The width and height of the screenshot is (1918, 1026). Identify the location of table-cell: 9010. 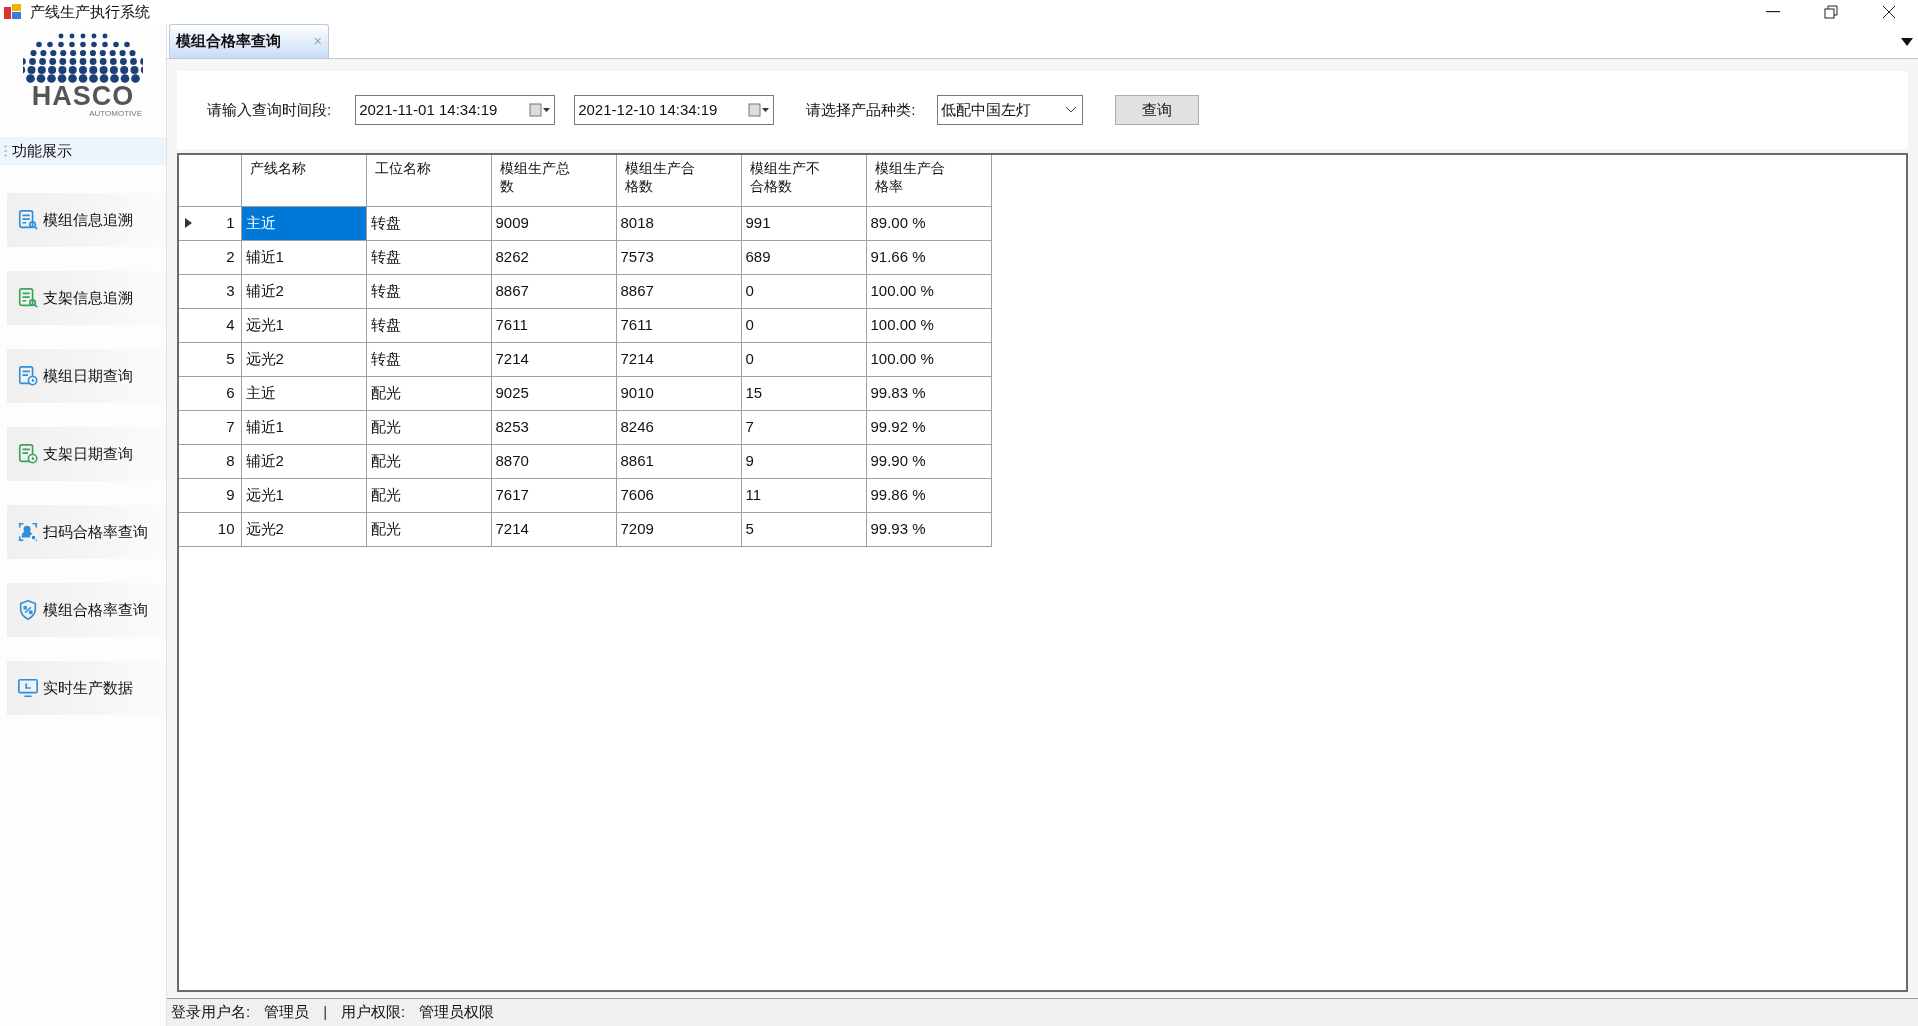
(678, 393).